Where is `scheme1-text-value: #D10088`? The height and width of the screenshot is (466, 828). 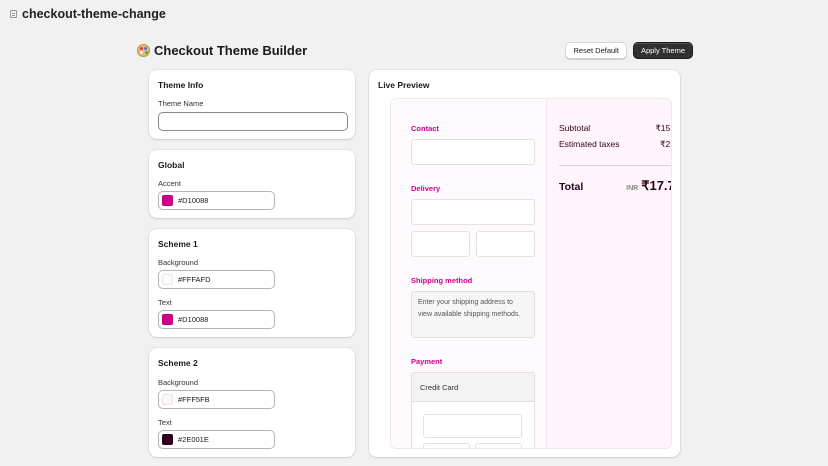 scheme1-text-value: #D10088 is located at coordinates (193, 319).